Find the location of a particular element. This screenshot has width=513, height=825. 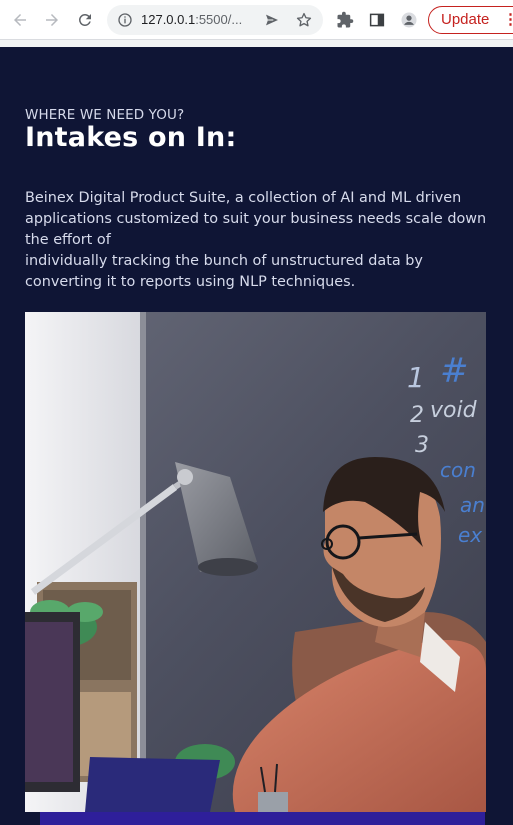

chalk-text: # is located at coordinates (454, 371).